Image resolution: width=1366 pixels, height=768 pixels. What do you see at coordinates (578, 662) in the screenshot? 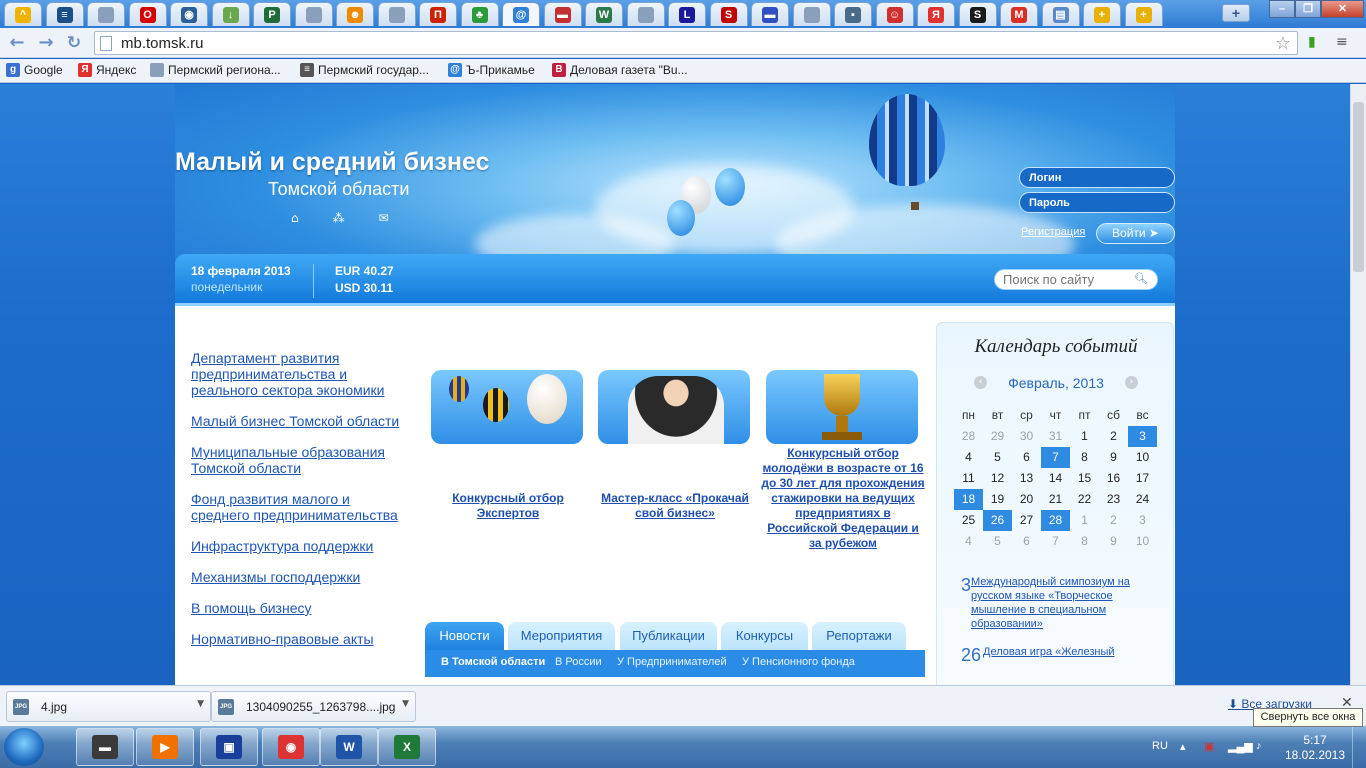
I see `subtab-russia: В России` at bounding box center [578, 662].